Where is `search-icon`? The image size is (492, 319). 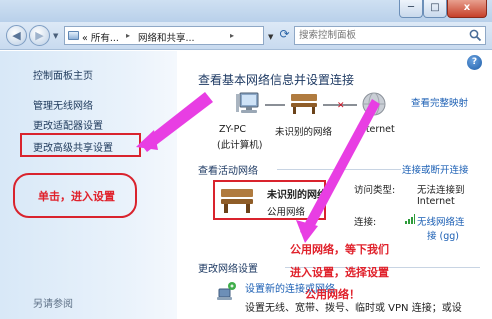 search-icon is located at coordinates (475, 35).